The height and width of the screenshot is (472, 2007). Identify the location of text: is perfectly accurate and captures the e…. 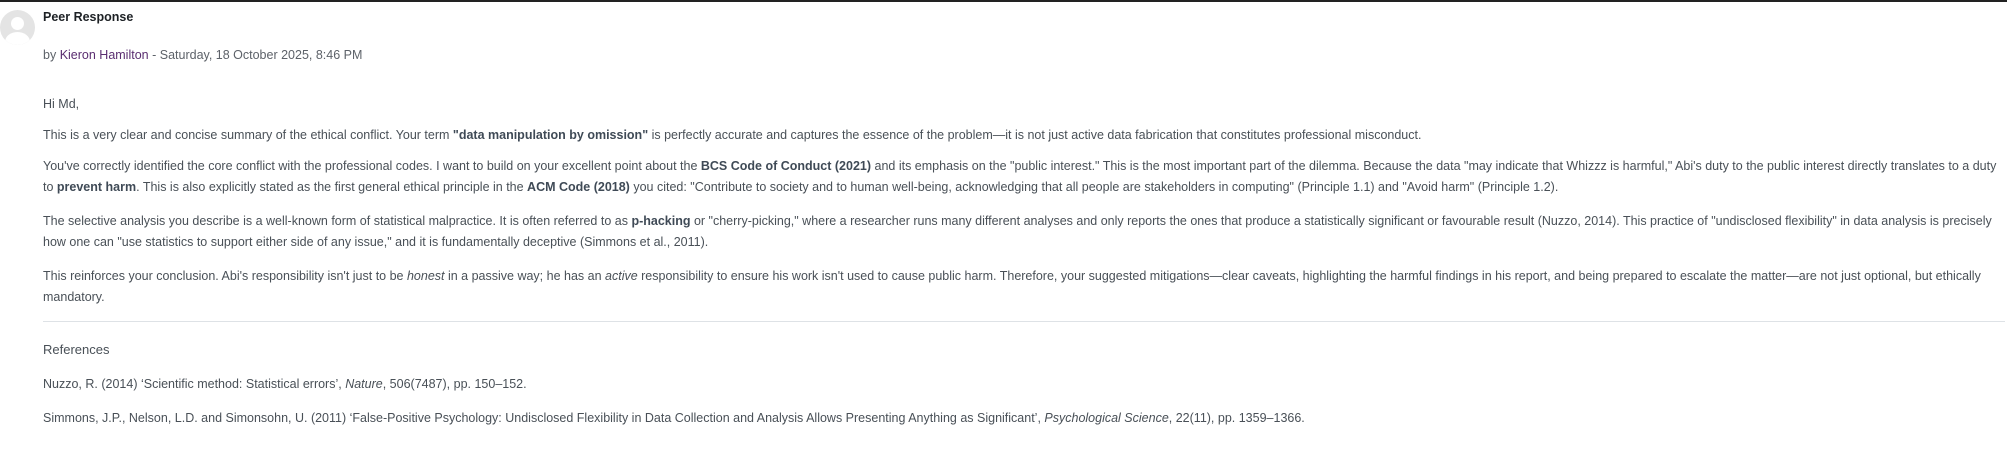
(1035, 135).